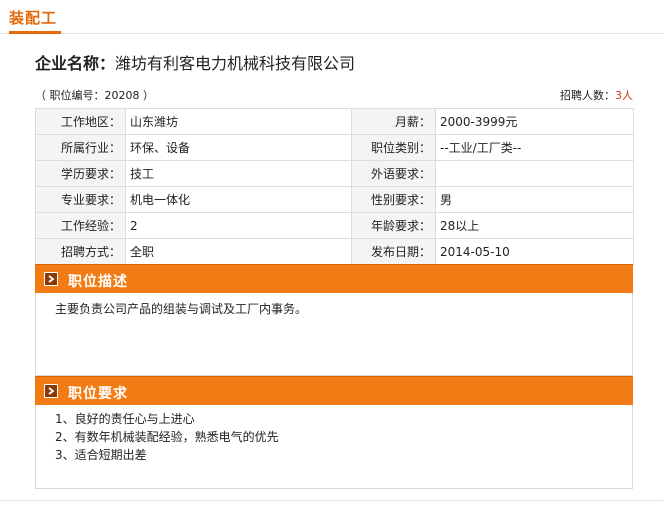  What do you see at coordinates (125, 419) in the screenshot?
I see `list-item: 1、良好的责任心与上进心` at bounding box center [125, 419].